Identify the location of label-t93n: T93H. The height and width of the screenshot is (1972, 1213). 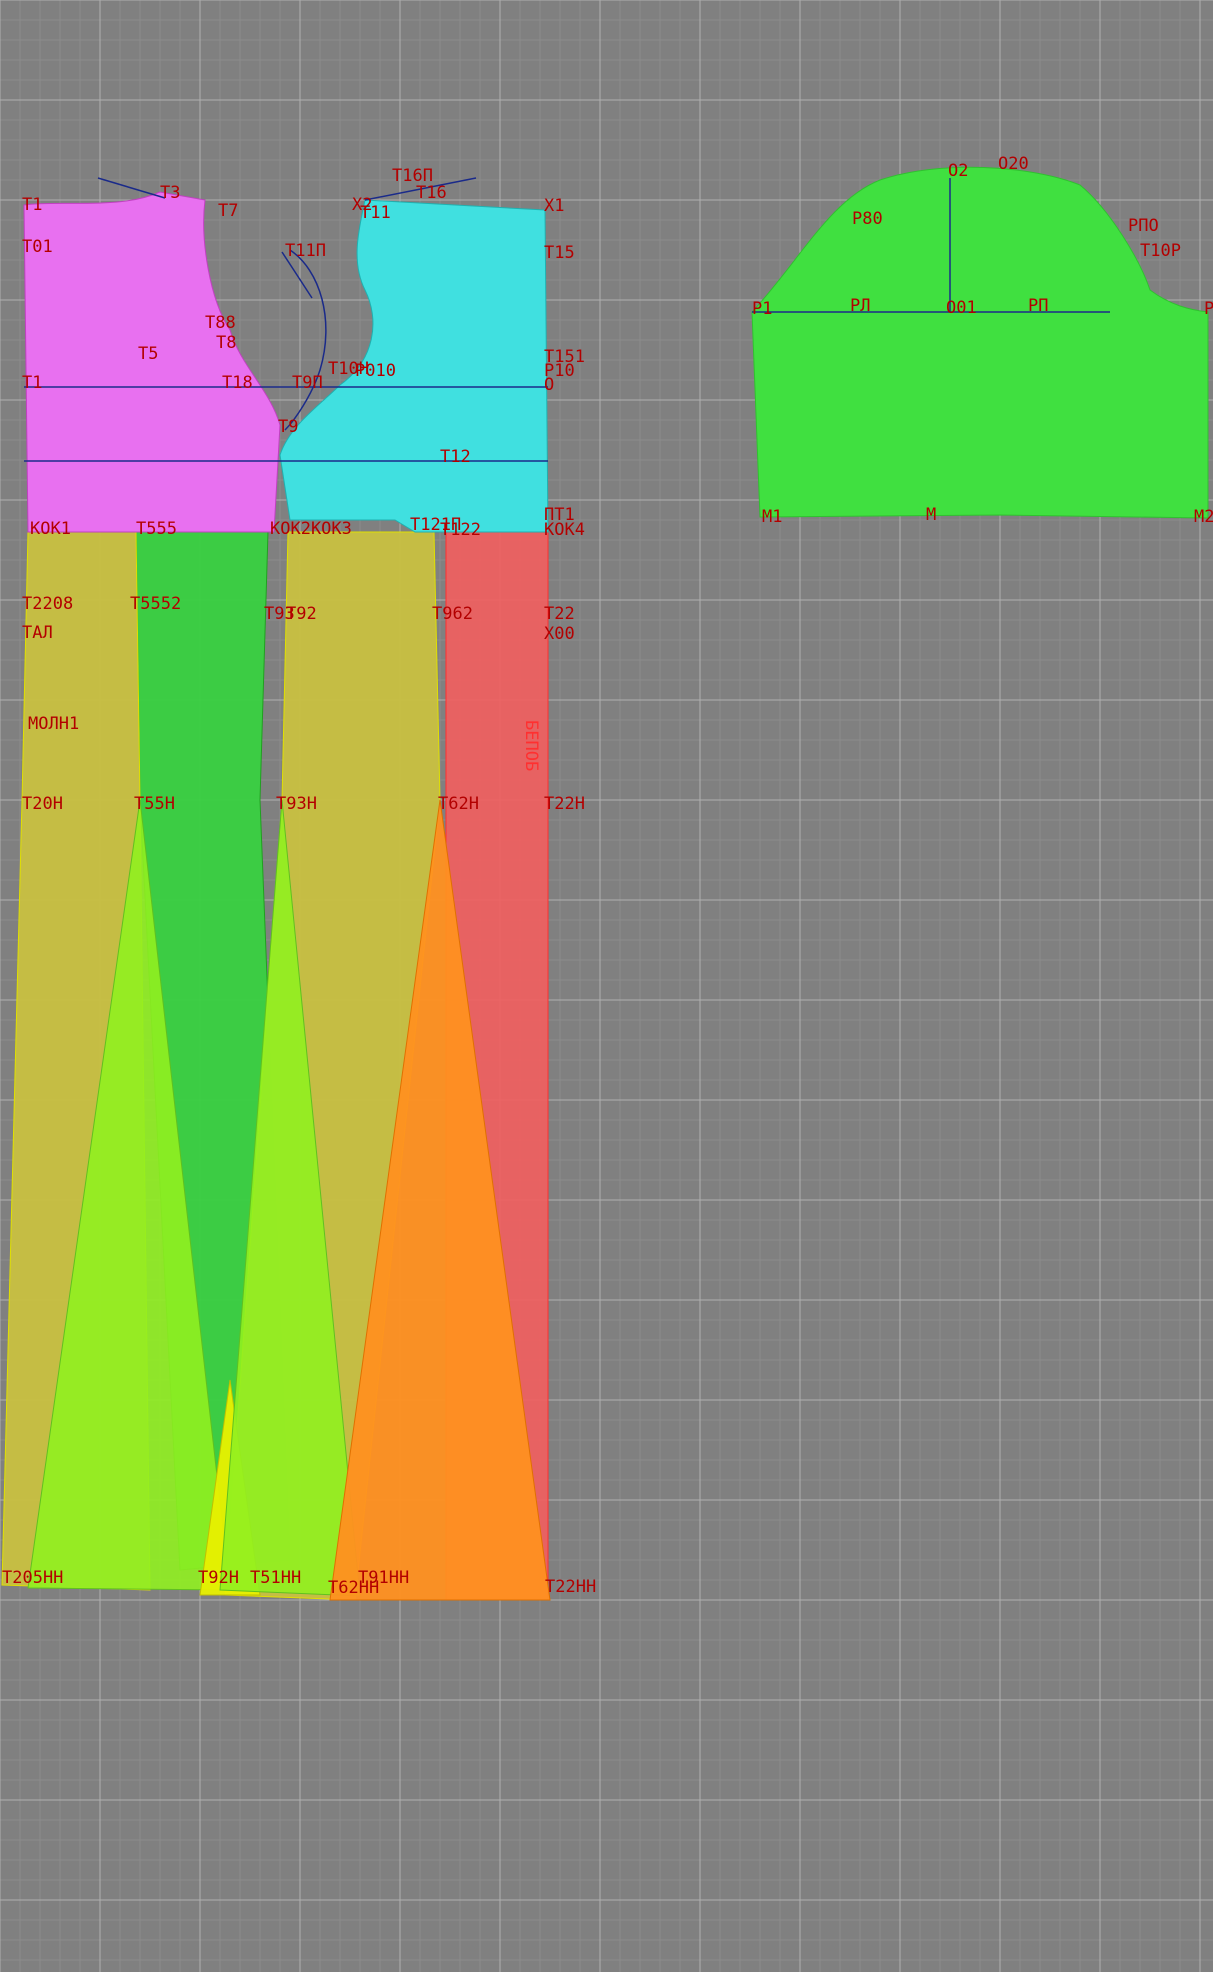
(296, 804).